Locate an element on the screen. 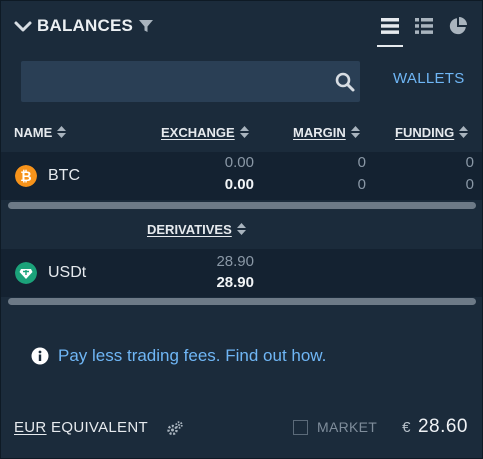 The height and width of the screenshot is (459, 483). column-header-name: NAME is located at coordinates (40, 132).